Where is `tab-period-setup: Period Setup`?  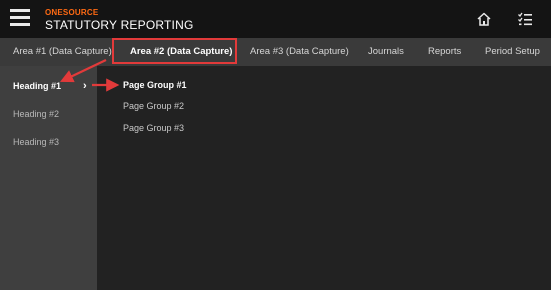 tab-period-setup: Period Setup is located at coordinates (512, 52).